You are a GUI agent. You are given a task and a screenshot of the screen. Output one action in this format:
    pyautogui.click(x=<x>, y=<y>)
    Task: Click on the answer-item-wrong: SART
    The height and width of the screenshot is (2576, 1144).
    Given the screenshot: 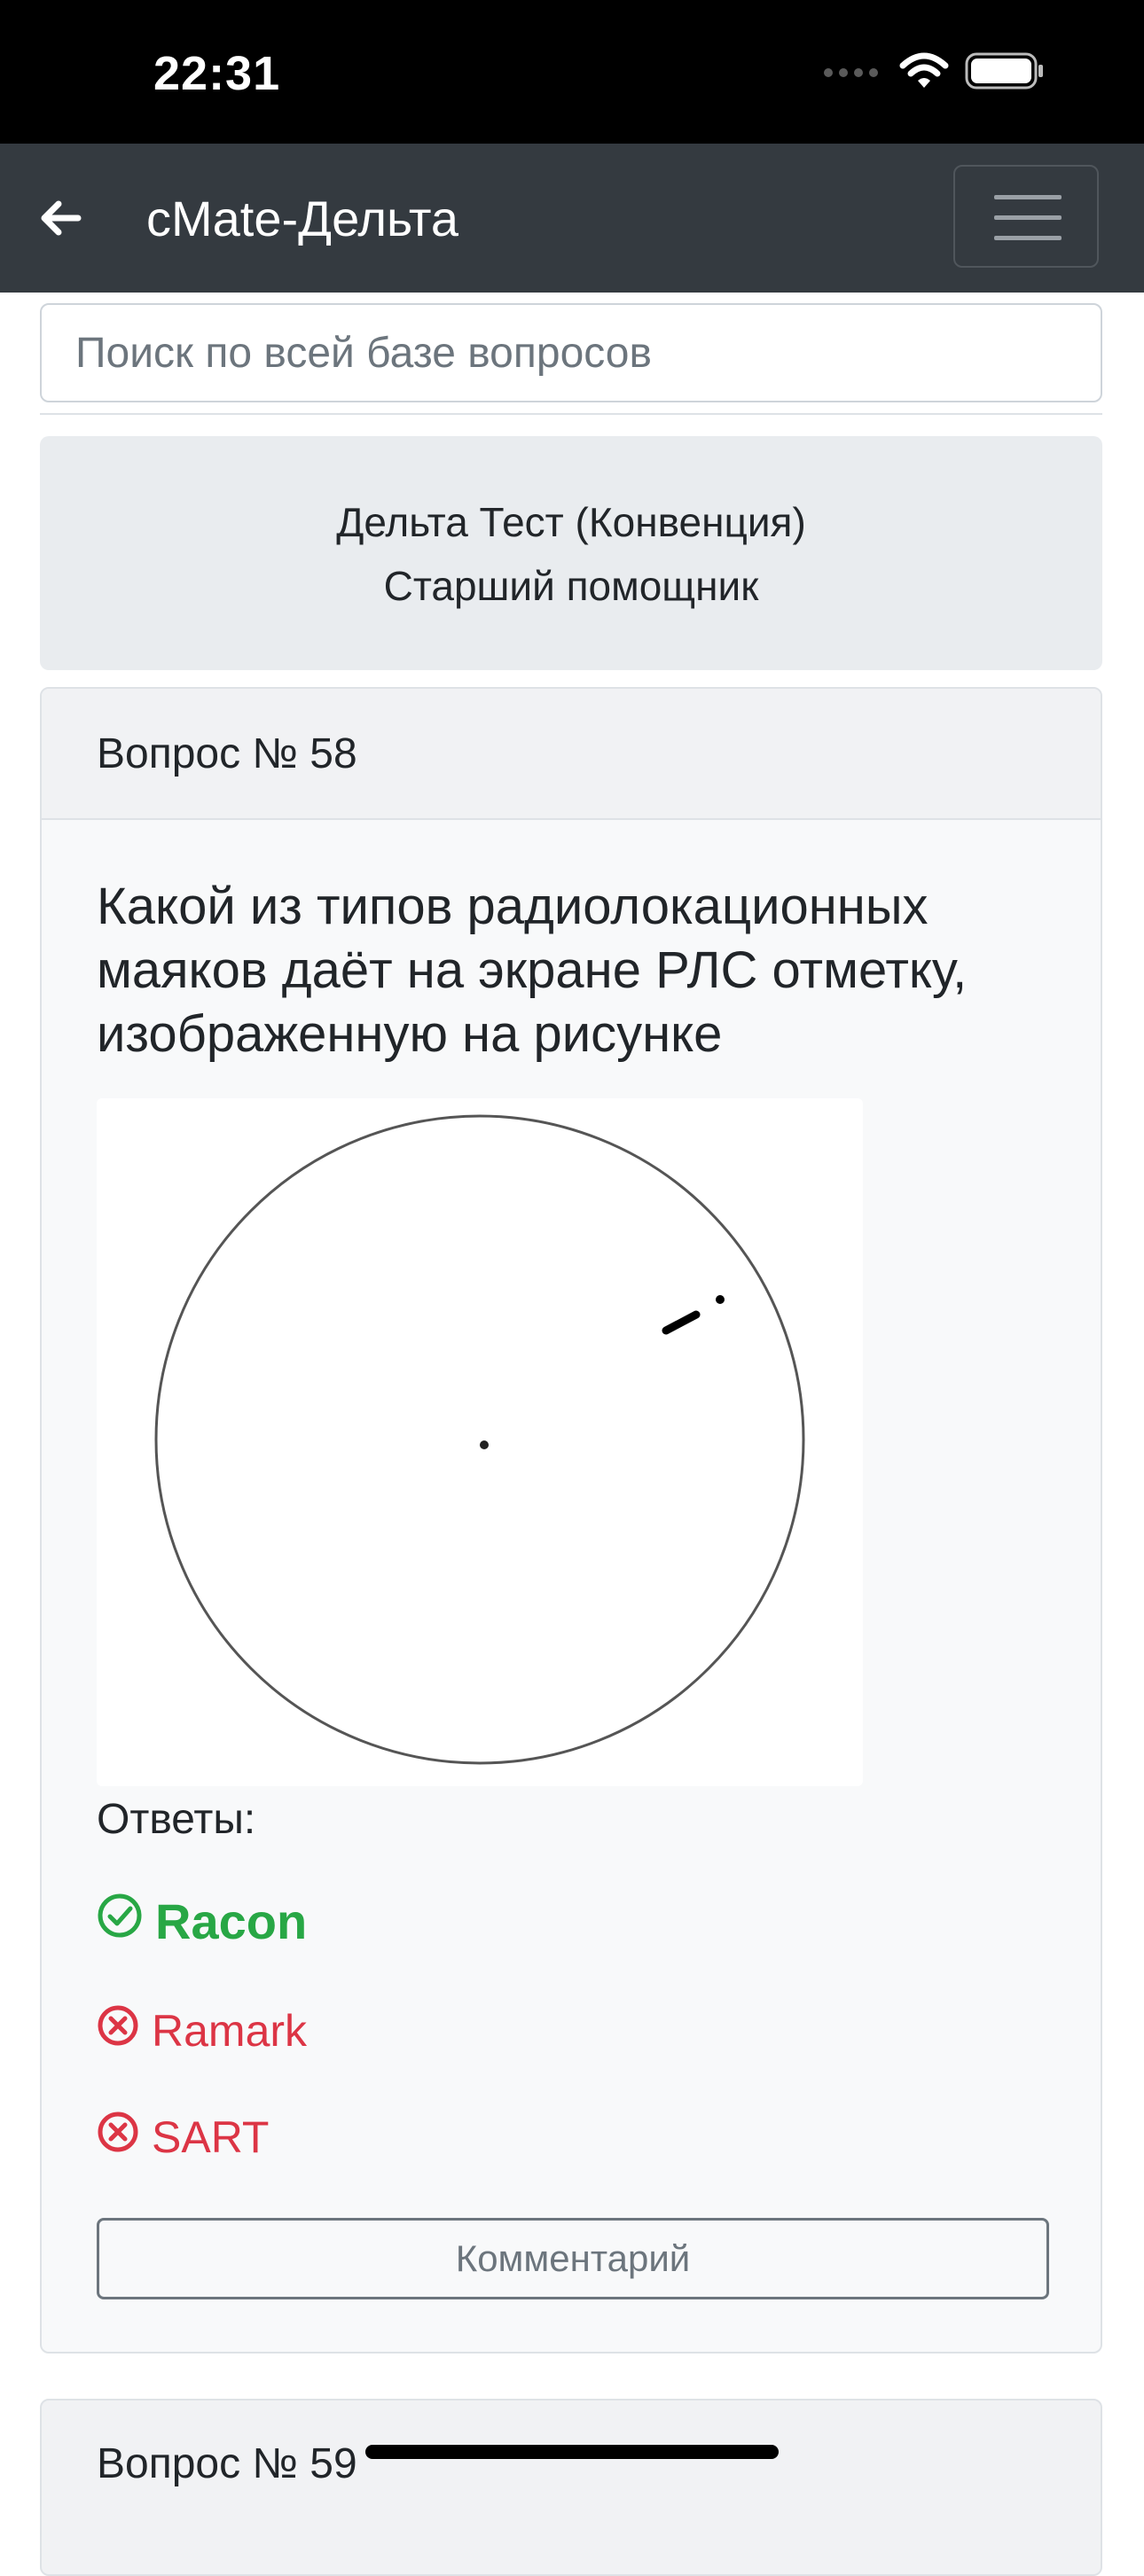 What is the action you would take?
    pyautogui.click(x=183, y=2137)
    